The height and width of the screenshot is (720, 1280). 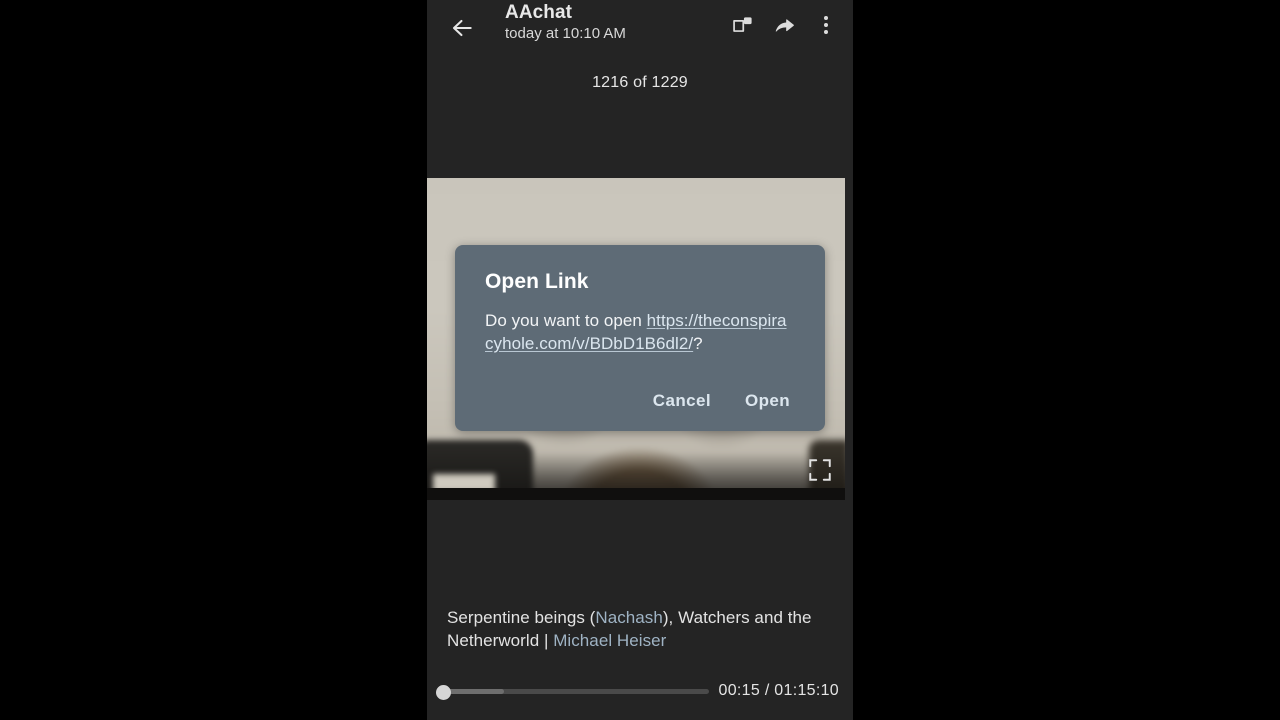 I want to click on video-bottom-shadow, so click(x=636, y=494).